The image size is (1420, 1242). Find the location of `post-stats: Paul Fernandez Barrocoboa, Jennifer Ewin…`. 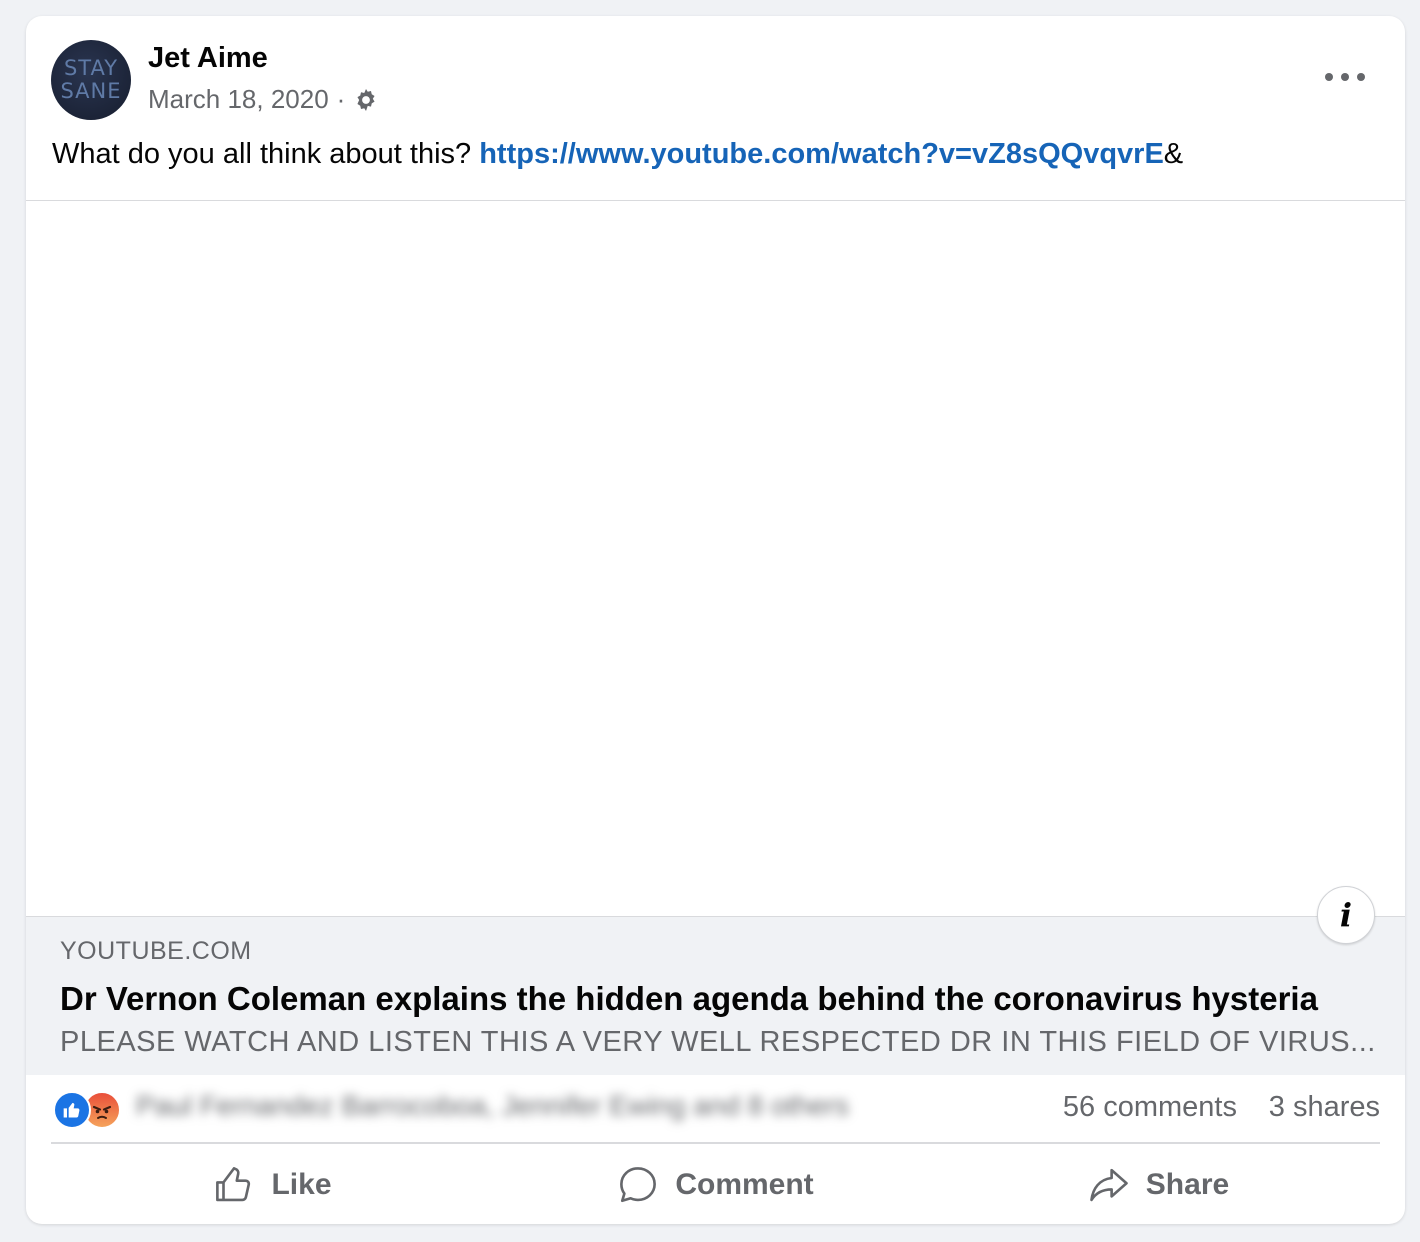

post-stats: Paul Fernandez Barrocoboa, Jennifer Ewin… is located at coordinates (715, 1108).